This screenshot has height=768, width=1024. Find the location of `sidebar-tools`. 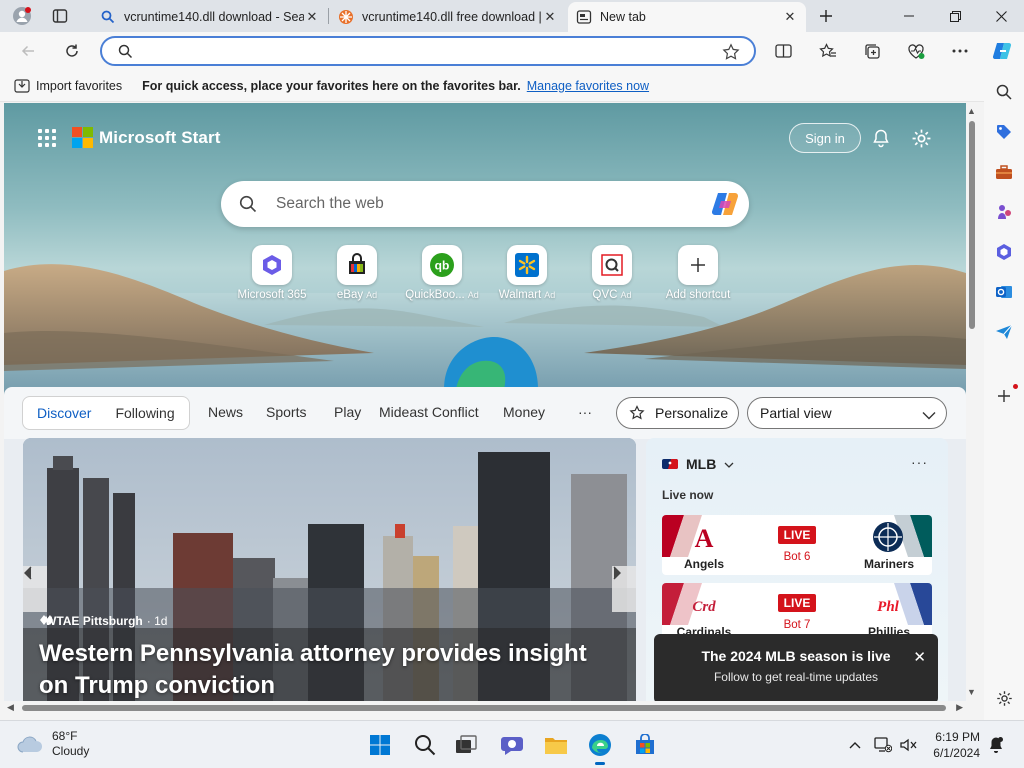

sidebar-tools is located at coordinates (1004, 172).